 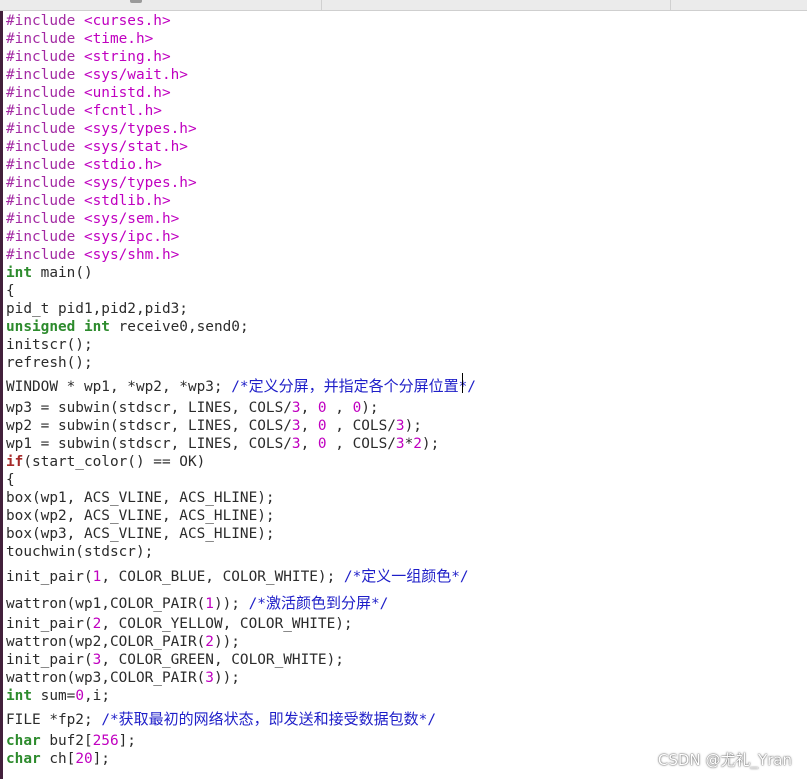 I want to click on code-line: initscr();, so click(x=49, y=345).